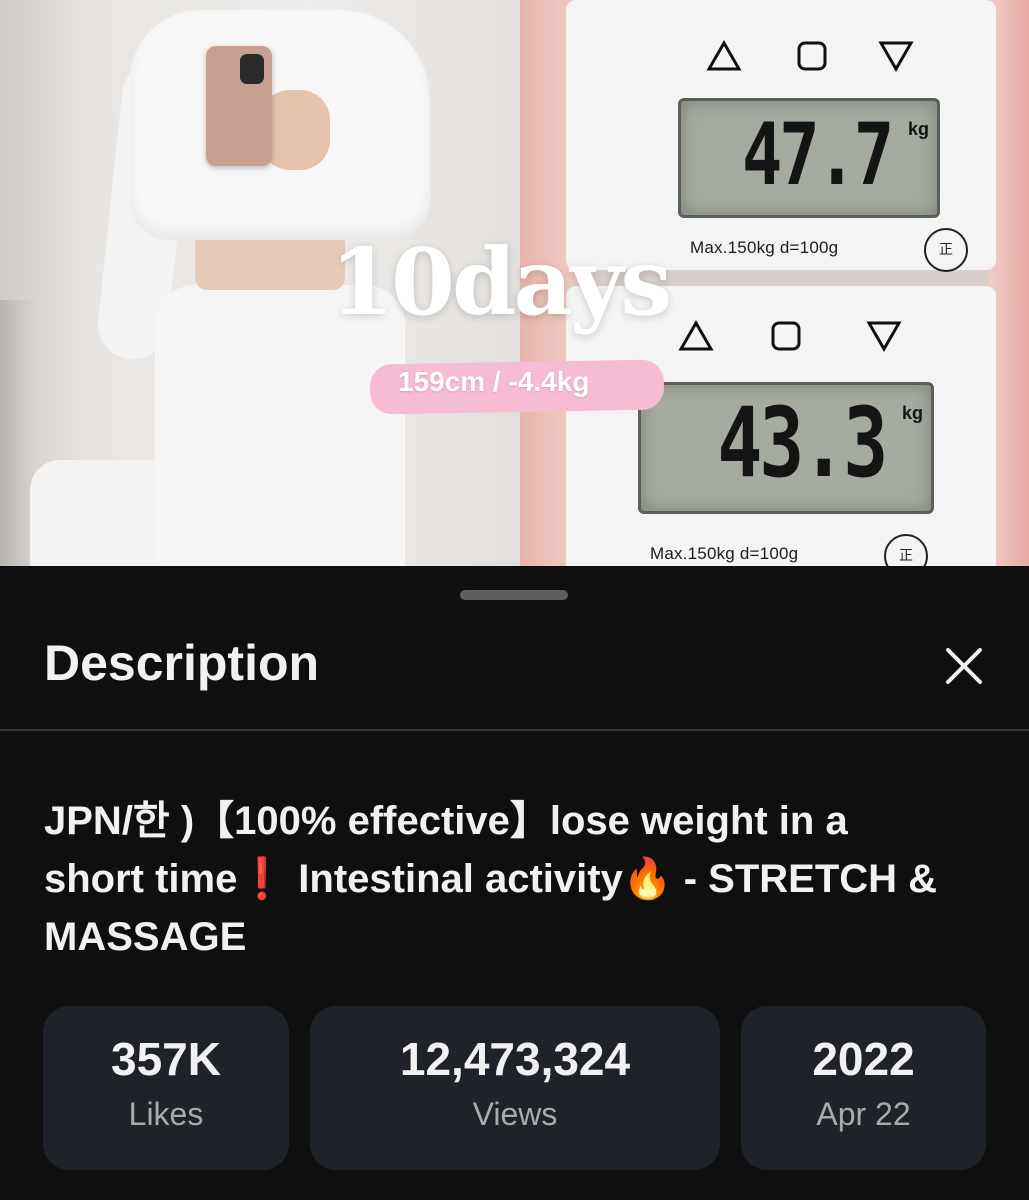 Image resolution: width=1029 pixels, height=1200 pixels. I want to click on scale-display: 43.3 kg, so click(786, 448).